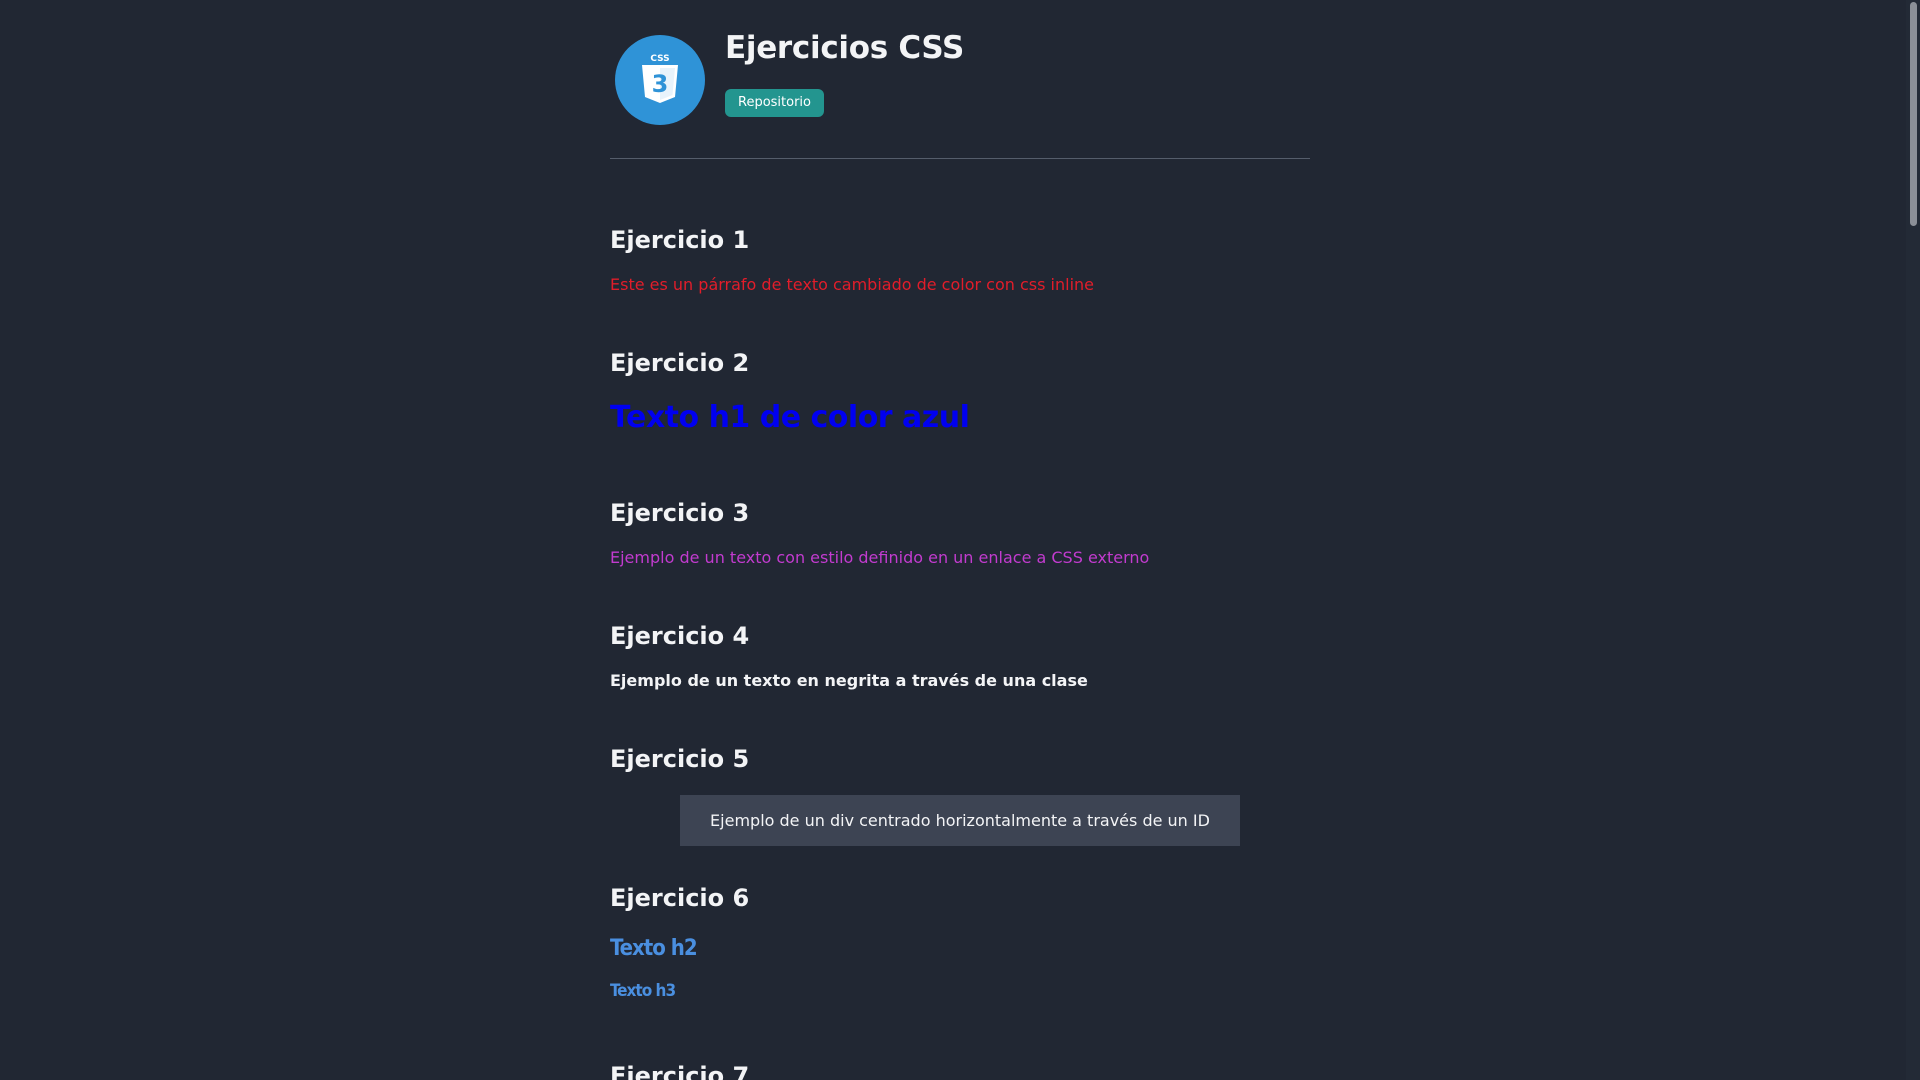 This screenshot has width=1920, height=1080. Describe the element at coordinates (680, 636) in the screenshot. I see `exercise-4-title: Ejercicio 4` at that location.